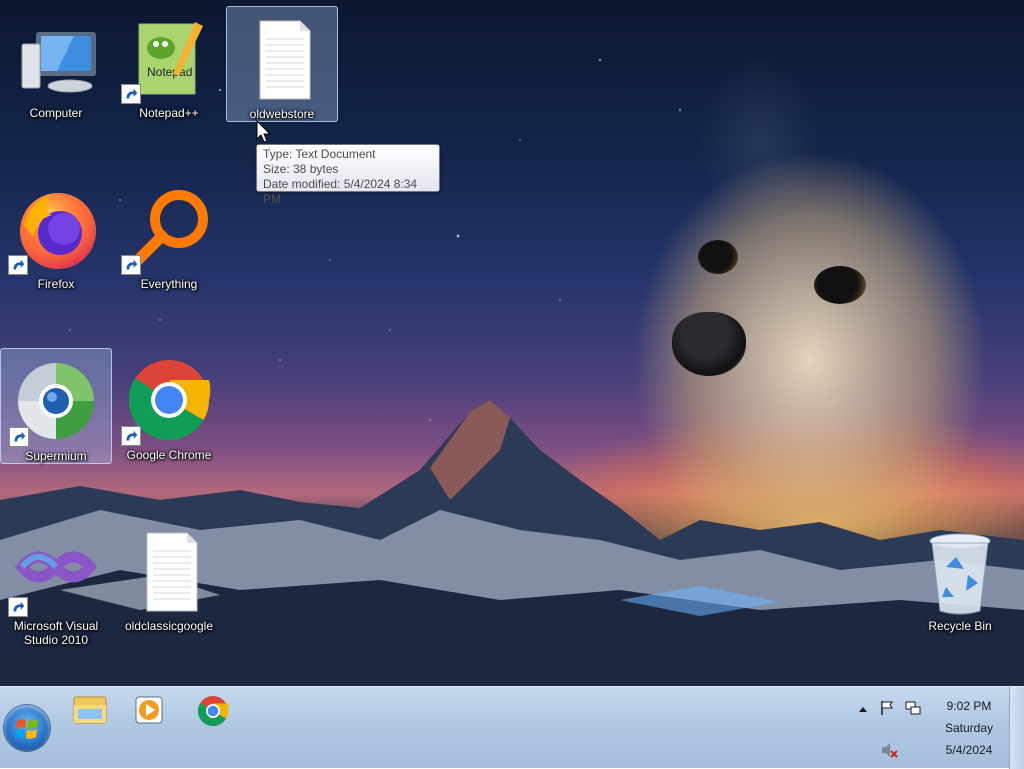 Image resolution: width=1024 pixels, height=769 pixels. Describe the element at coordinates (718, 257) in the screenshot. I see `doge-left-eye` at that location.